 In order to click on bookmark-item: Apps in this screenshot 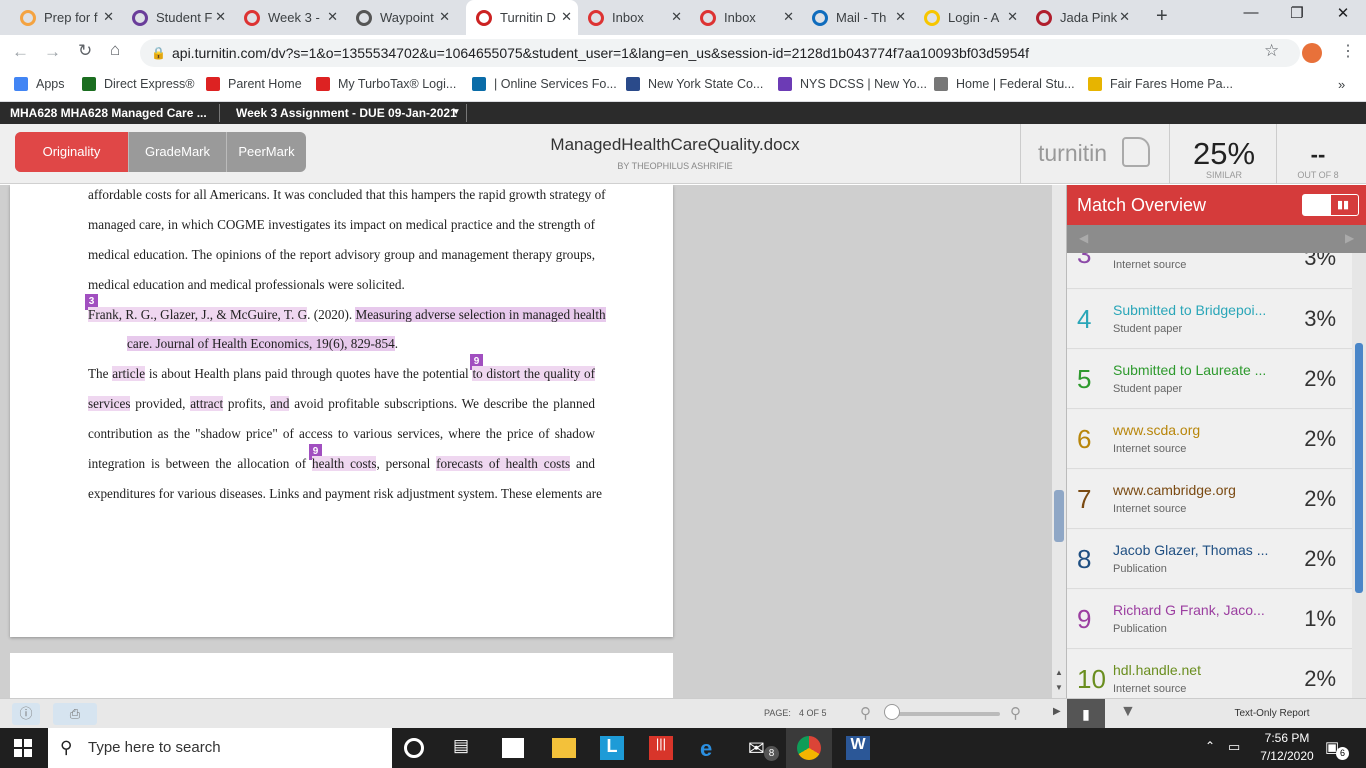, I will do `click(39, 84)`.